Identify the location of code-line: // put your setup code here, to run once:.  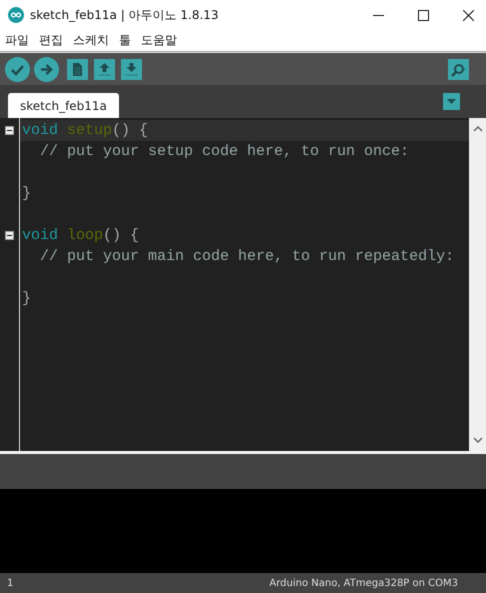
(224, 151).